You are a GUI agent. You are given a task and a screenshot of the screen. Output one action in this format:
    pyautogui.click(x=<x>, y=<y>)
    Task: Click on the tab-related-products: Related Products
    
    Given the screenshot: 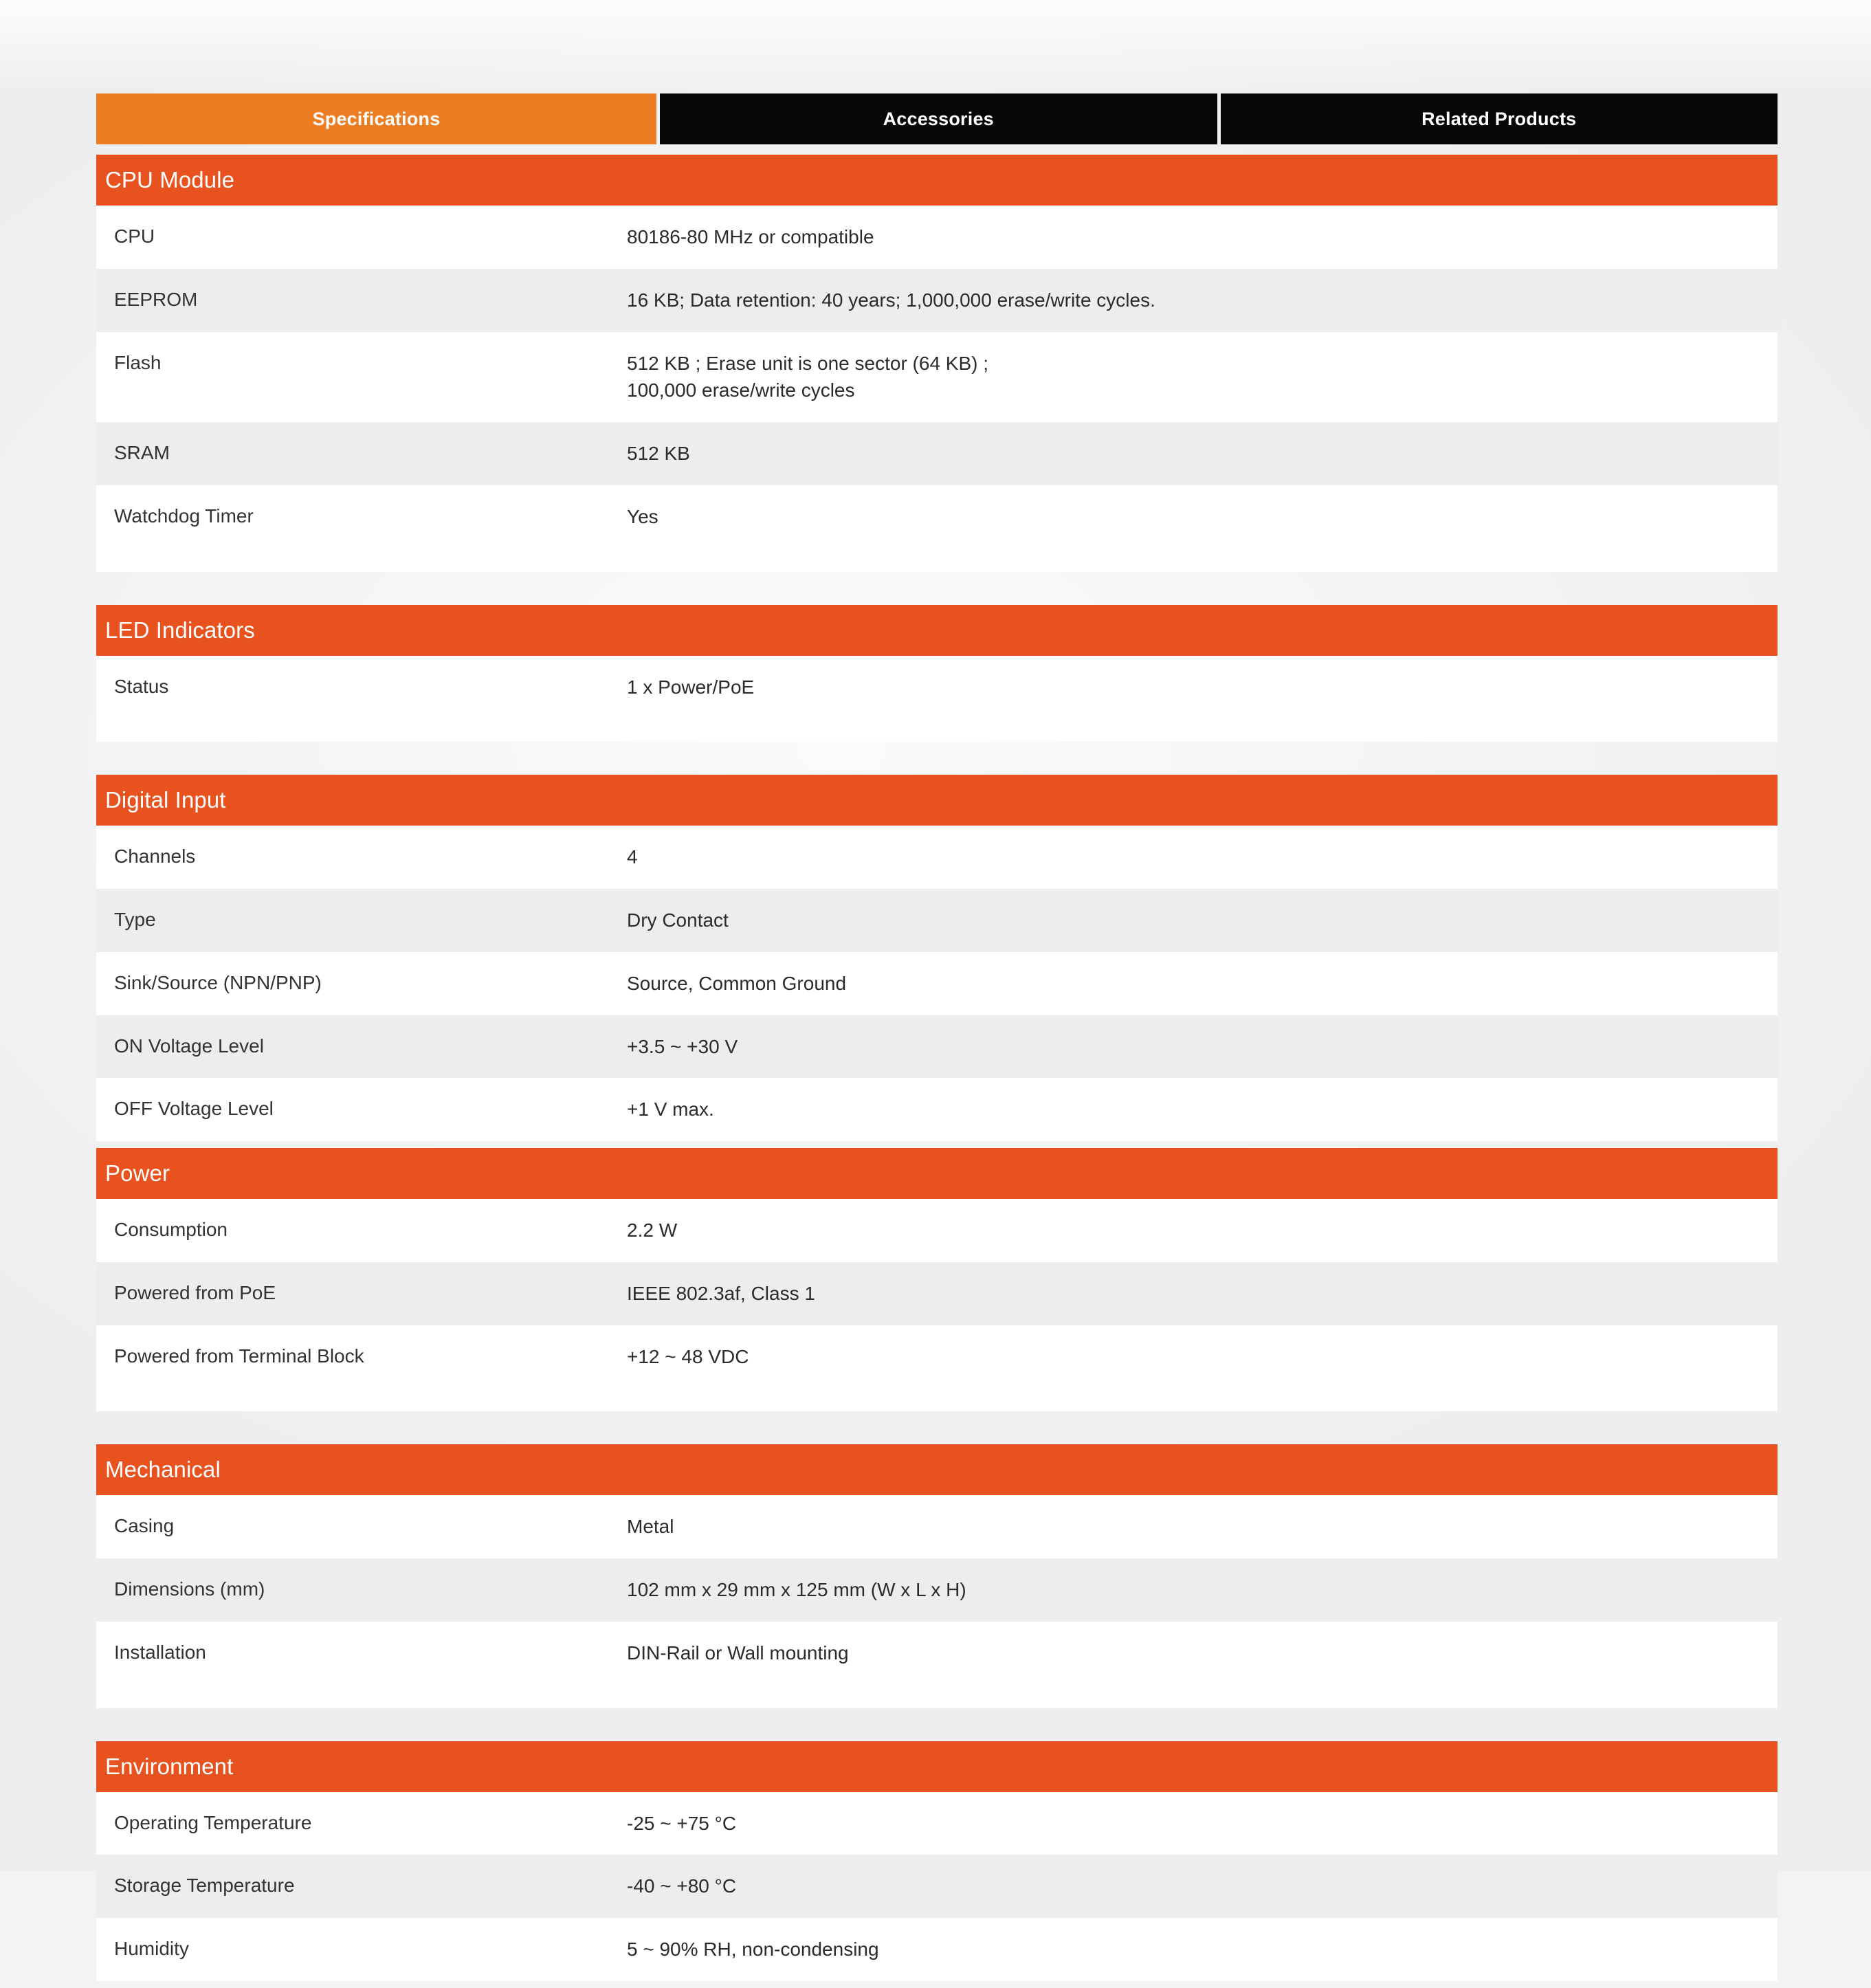 What is the action you would take?
    pyautogui.click(x=1499, y=118)
    